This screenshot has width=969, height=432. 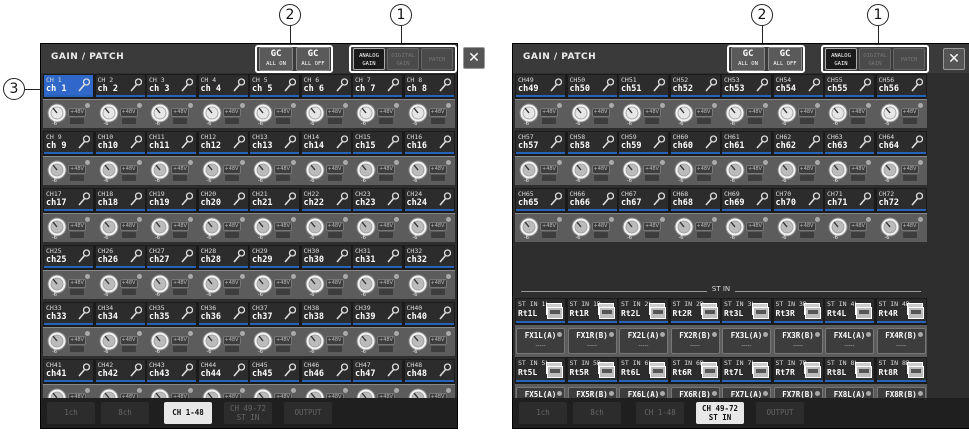 I want to click on channel-select-button: CH41 ch41, so click(x=68, y=371).